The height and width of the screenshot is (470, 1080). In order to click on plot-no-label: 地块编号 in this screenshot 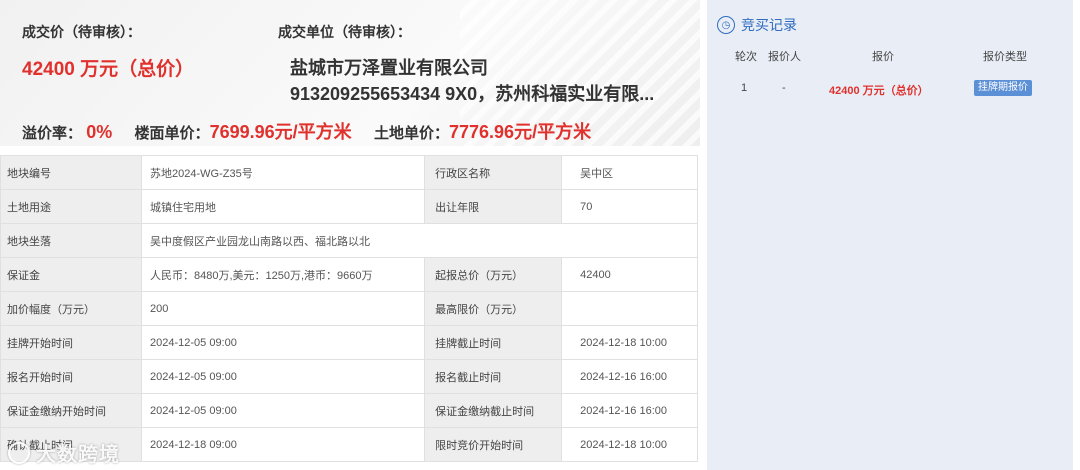, I will do `click(71, 172)`.